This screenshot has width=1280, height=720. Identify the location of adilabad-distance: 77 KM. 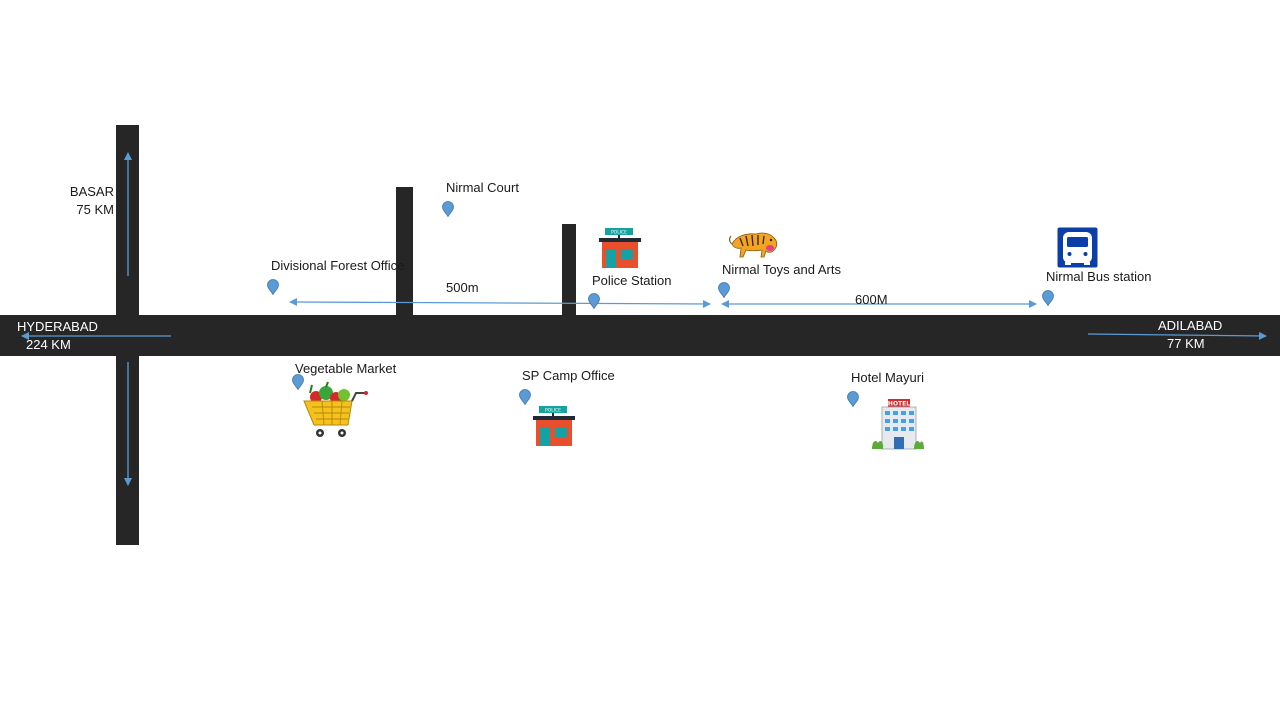
(1186, 343).